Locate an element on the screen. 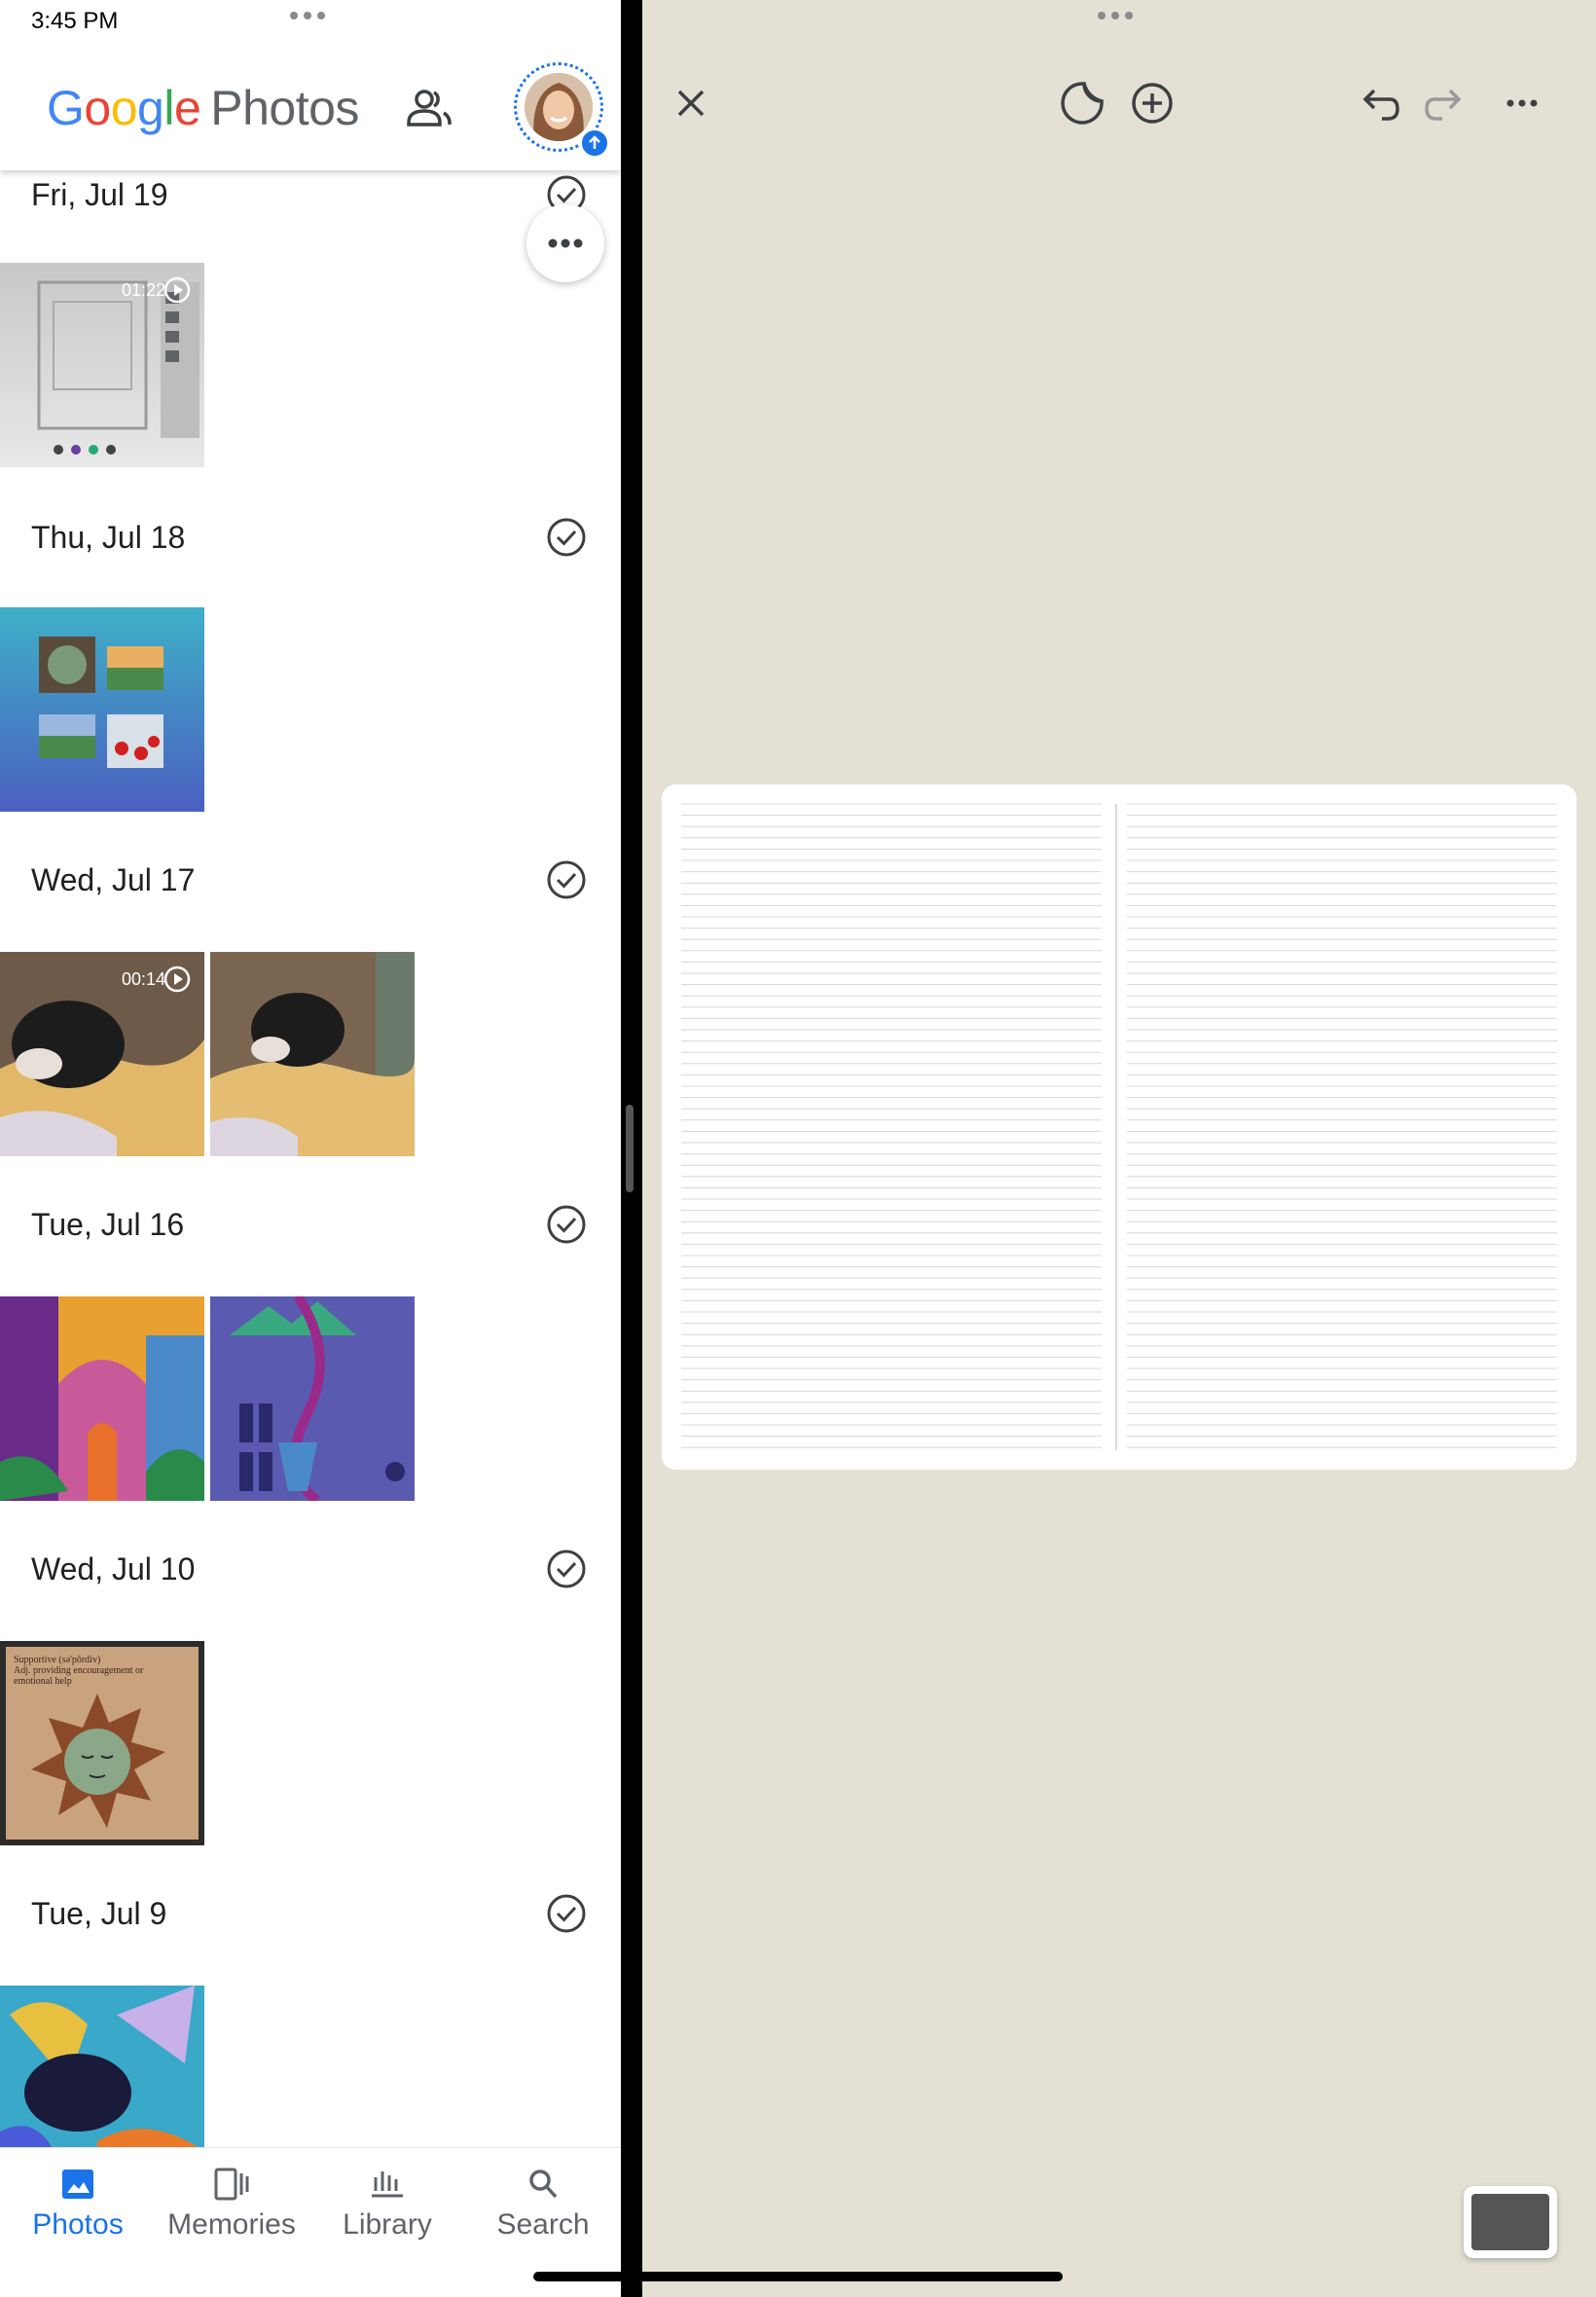 The image size is (1596, 2297). video-duration: 00:14 is located at coordinates (143, 979).